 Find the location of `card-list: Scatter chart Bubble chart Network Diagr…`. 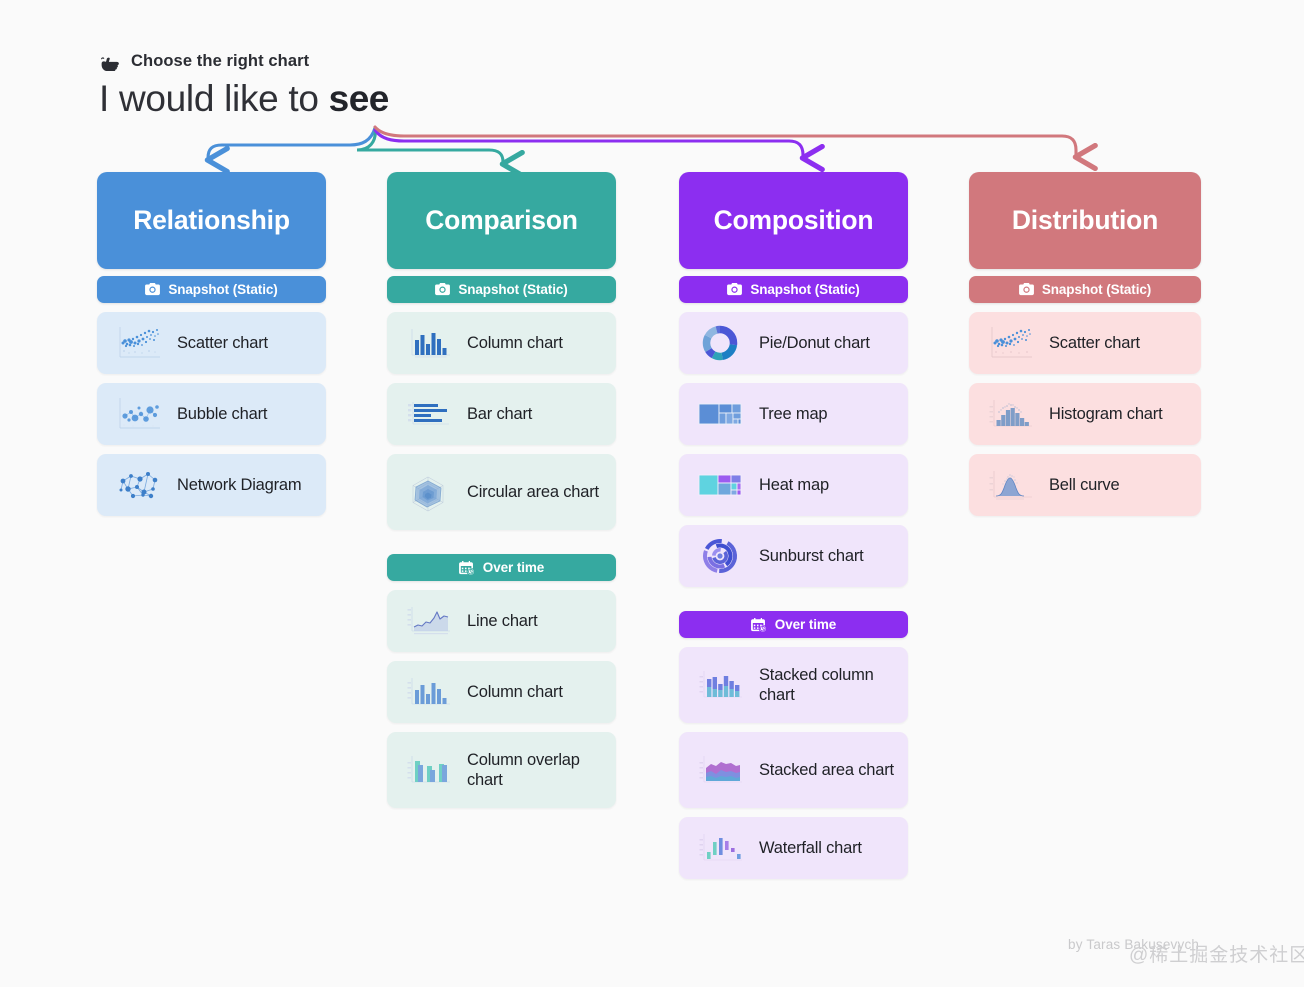

card-list: Scatter chart Bubble chart Network Diagr… is located at coordinates (211, 414).